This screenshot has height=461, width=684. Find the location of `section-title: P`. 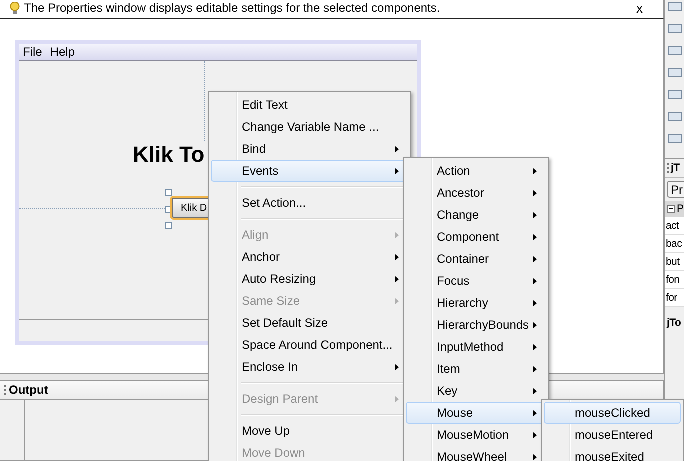

section-title: P is located at coordinates (680, 209).